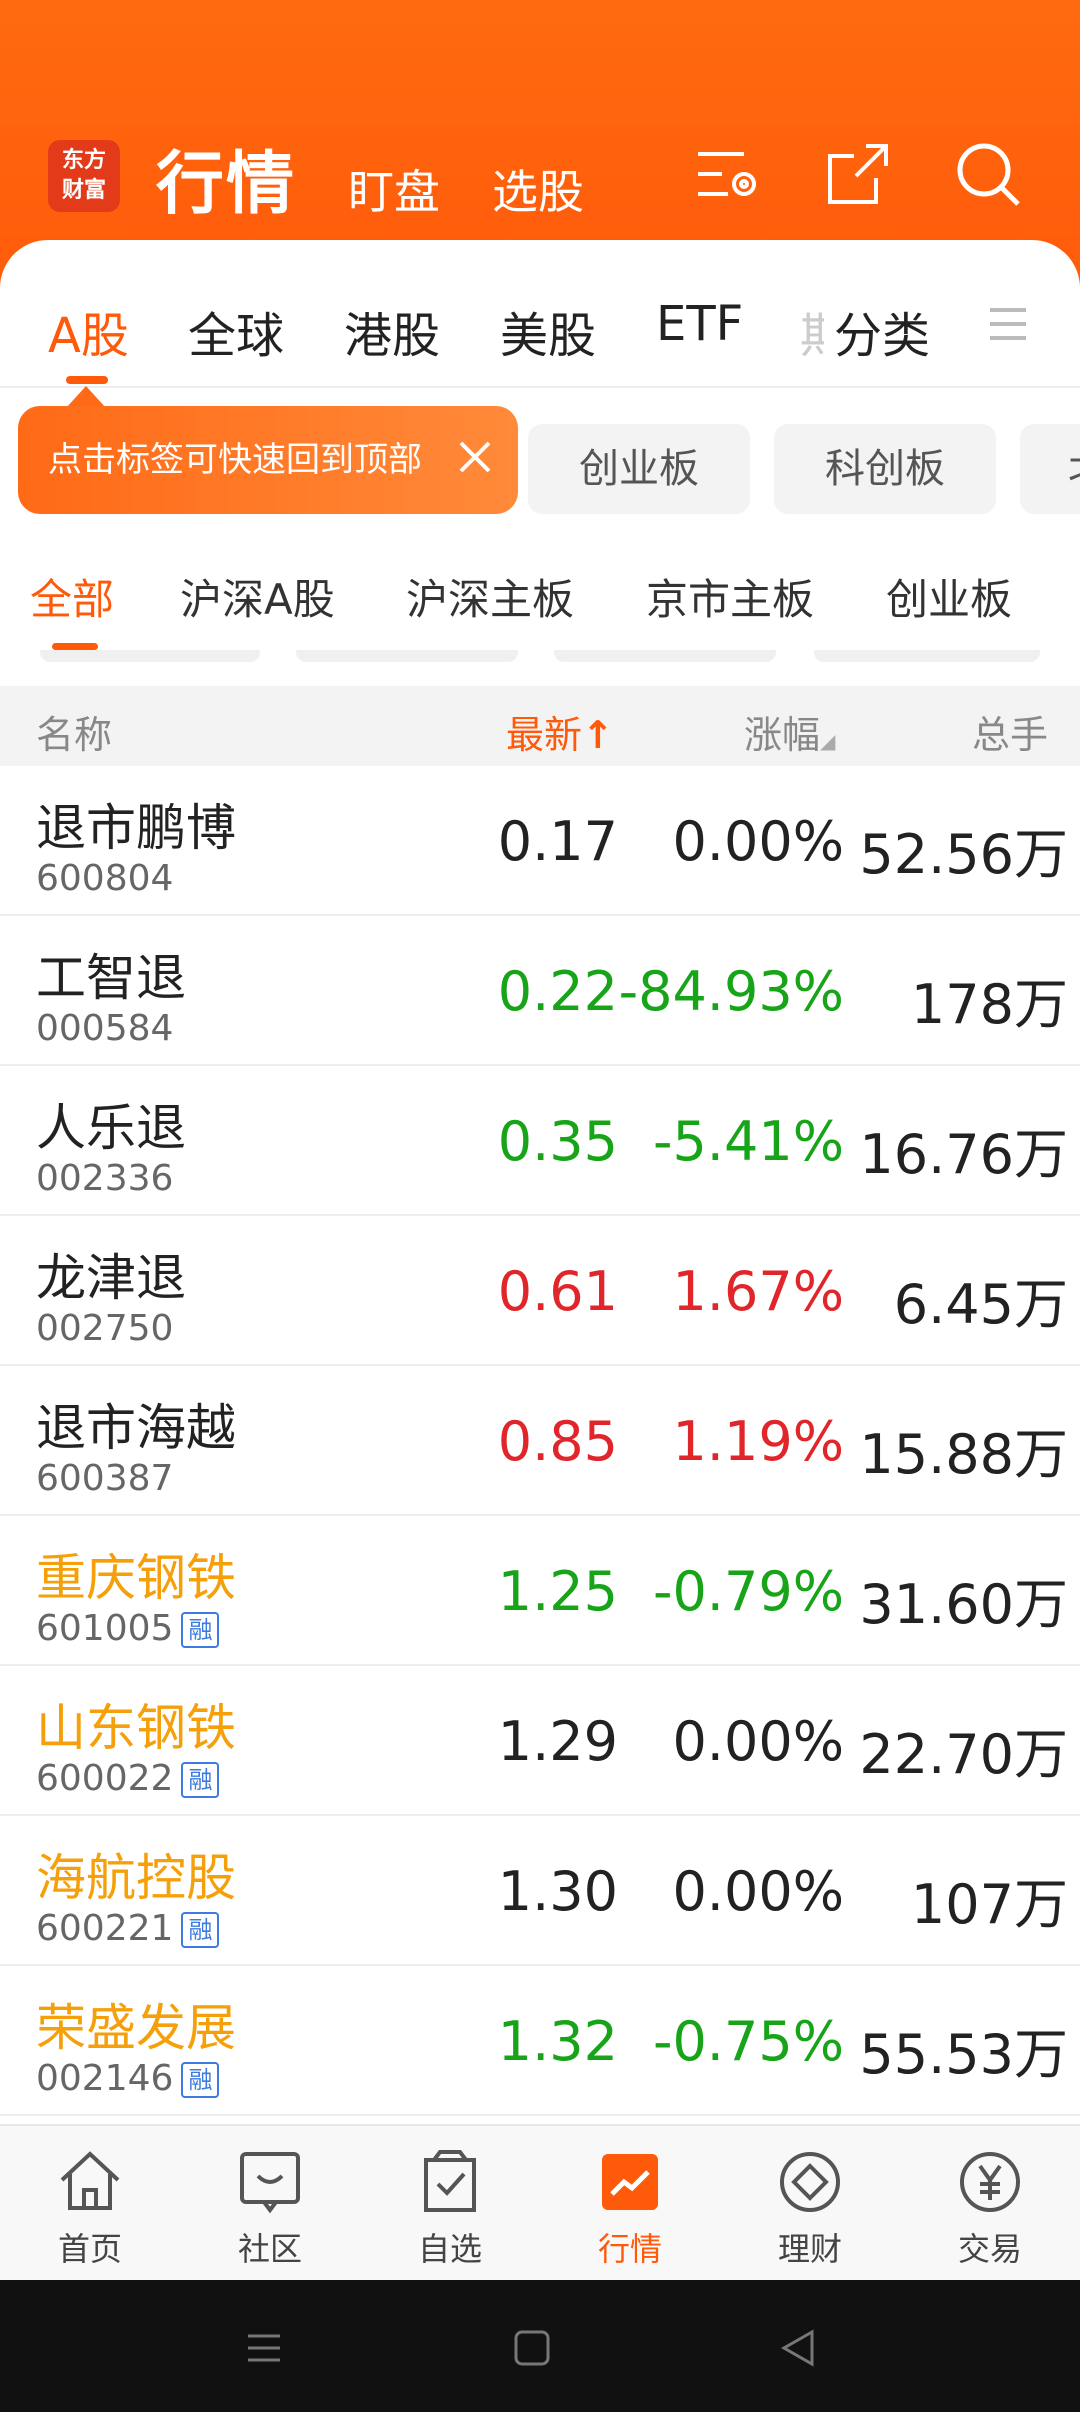 The width and height of the screenshot is (1080, 2412). Describe the element at coordinates (812, 331) in the screenshot. I see `tab-futures-partial: 期` at that location.